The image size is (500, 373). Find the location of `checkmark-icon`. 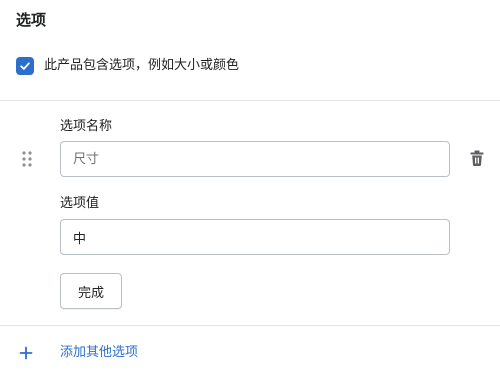

checkmark-icon is located at coordinates (25, 66).